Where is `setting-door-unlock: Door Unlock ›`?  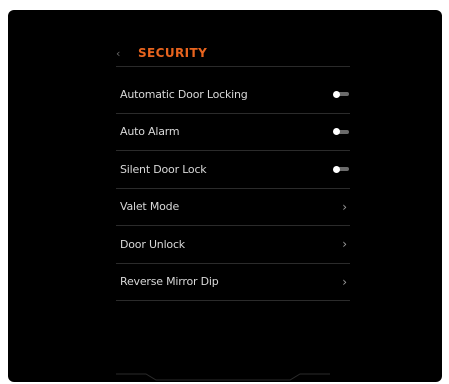
setting-door-unlock: Door Unlock › is located at coordinates (233, 245).